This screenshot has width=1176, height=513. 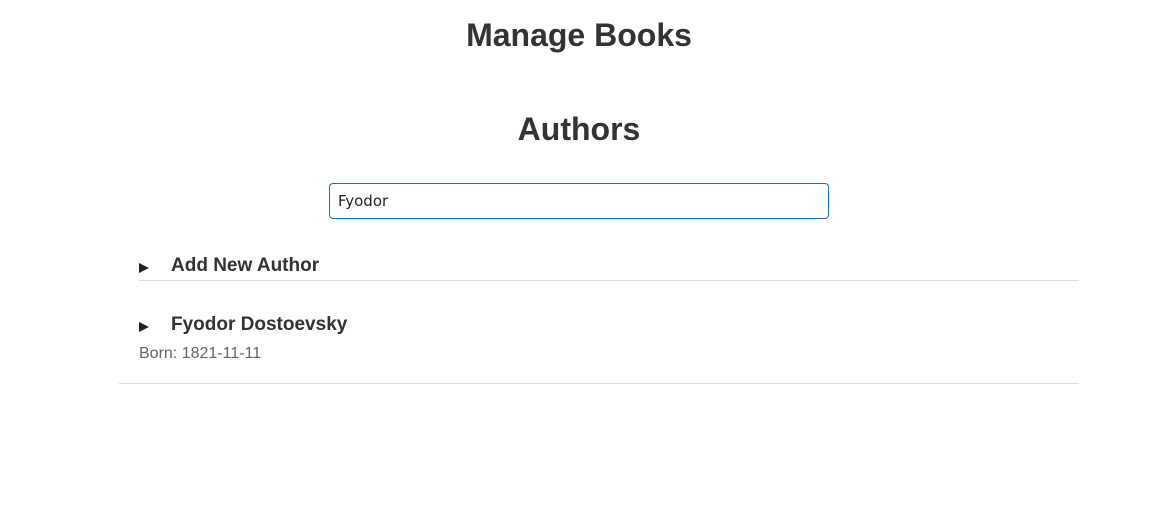 What do you see at coordinates (245, 265) in the screenshot?
I see `add-new-author-label: Add New Author` at bounding box center [245, 265].